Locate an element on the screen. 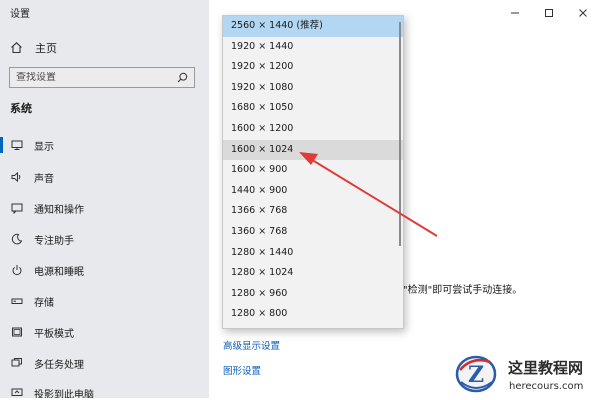  minimize-button is located at coordinates (515, 12).